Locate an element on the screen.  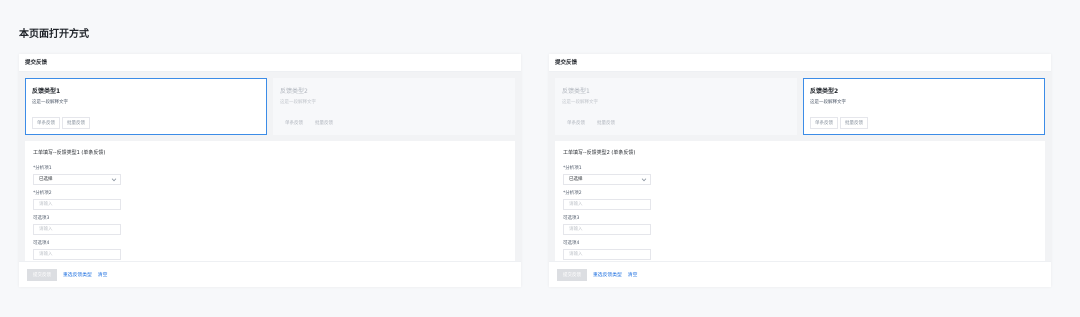
form-heading: 工单填写--反馈类型1 (单条反馈) is located at coordinates (69, 153).